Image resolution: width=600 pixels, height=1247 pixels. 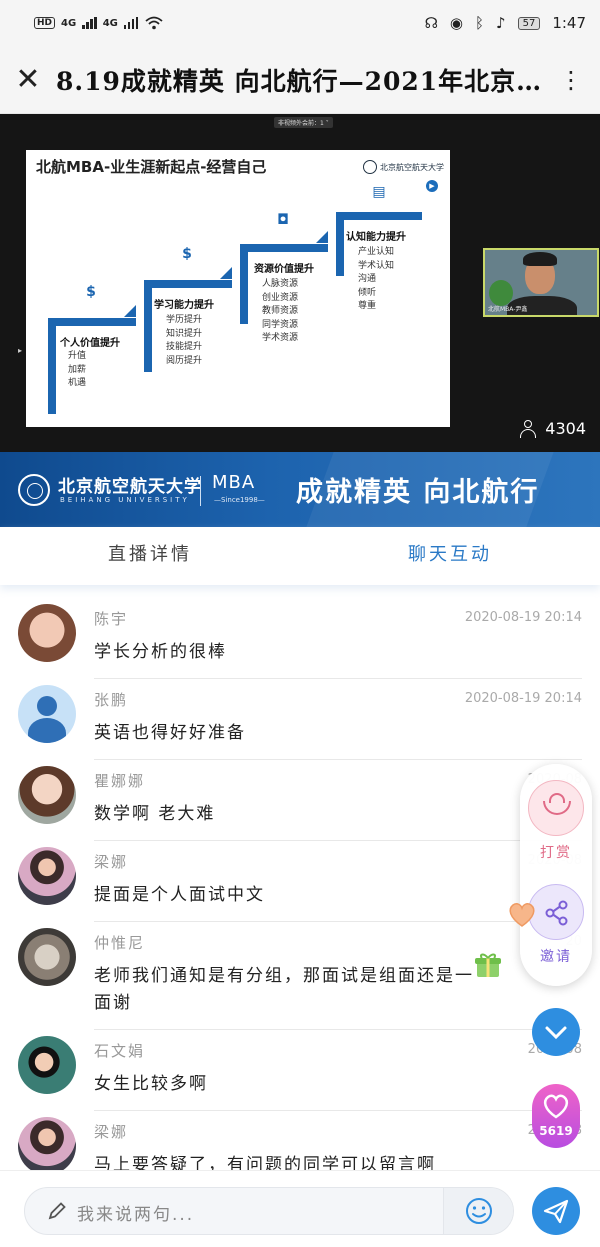 What do you see at coordinates (77, 383) in the screenshot?
I see `step-item: 机遇` at bounding box center [77, 383].